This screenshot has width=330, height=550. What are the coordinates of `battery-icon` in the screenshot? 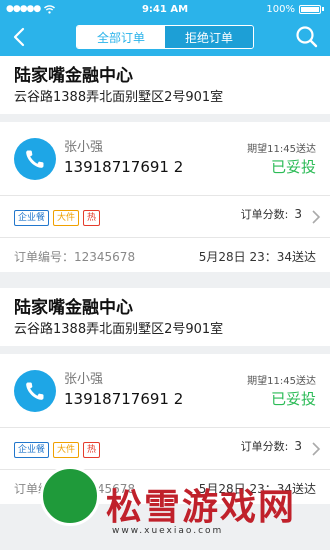 It's located at (310, 9).